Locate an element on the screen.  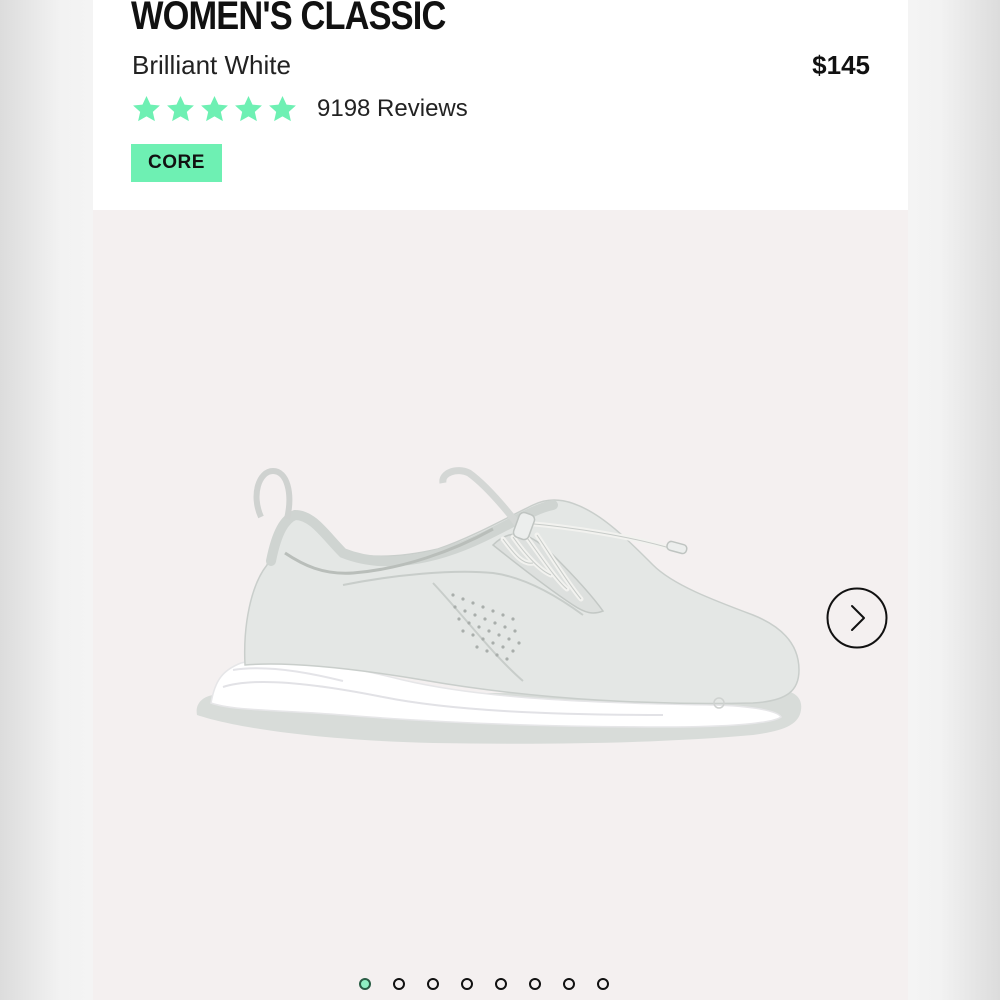
next-image-button is located at coordinates (857, 618).